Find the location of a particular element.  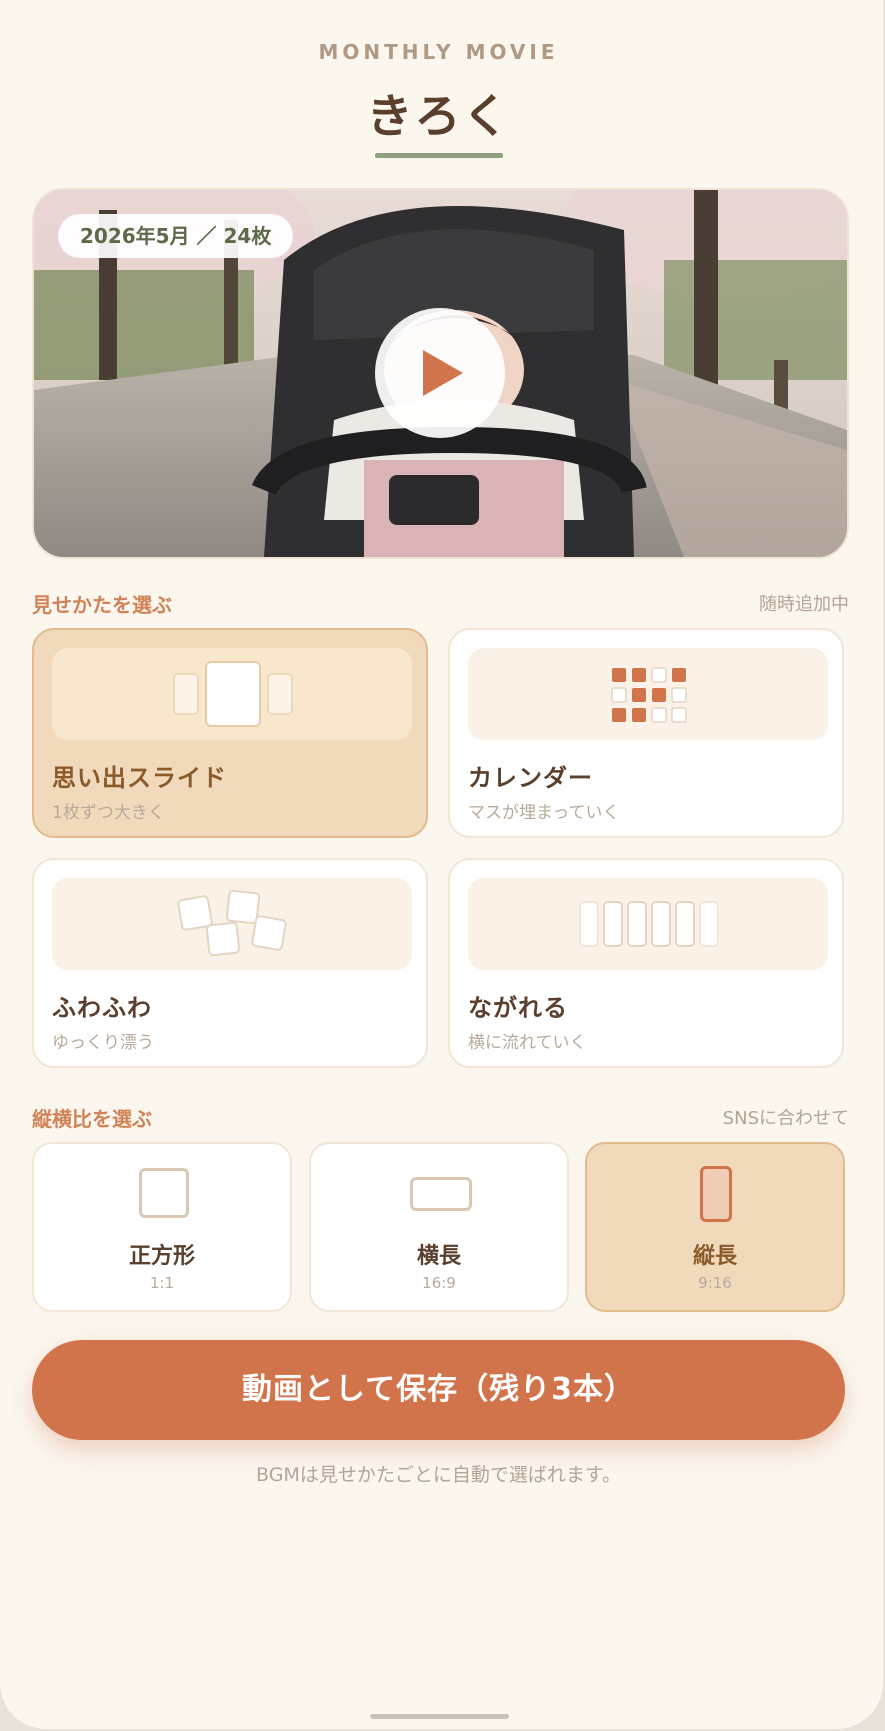

calendar-preview is located at coordinates (648, 694).